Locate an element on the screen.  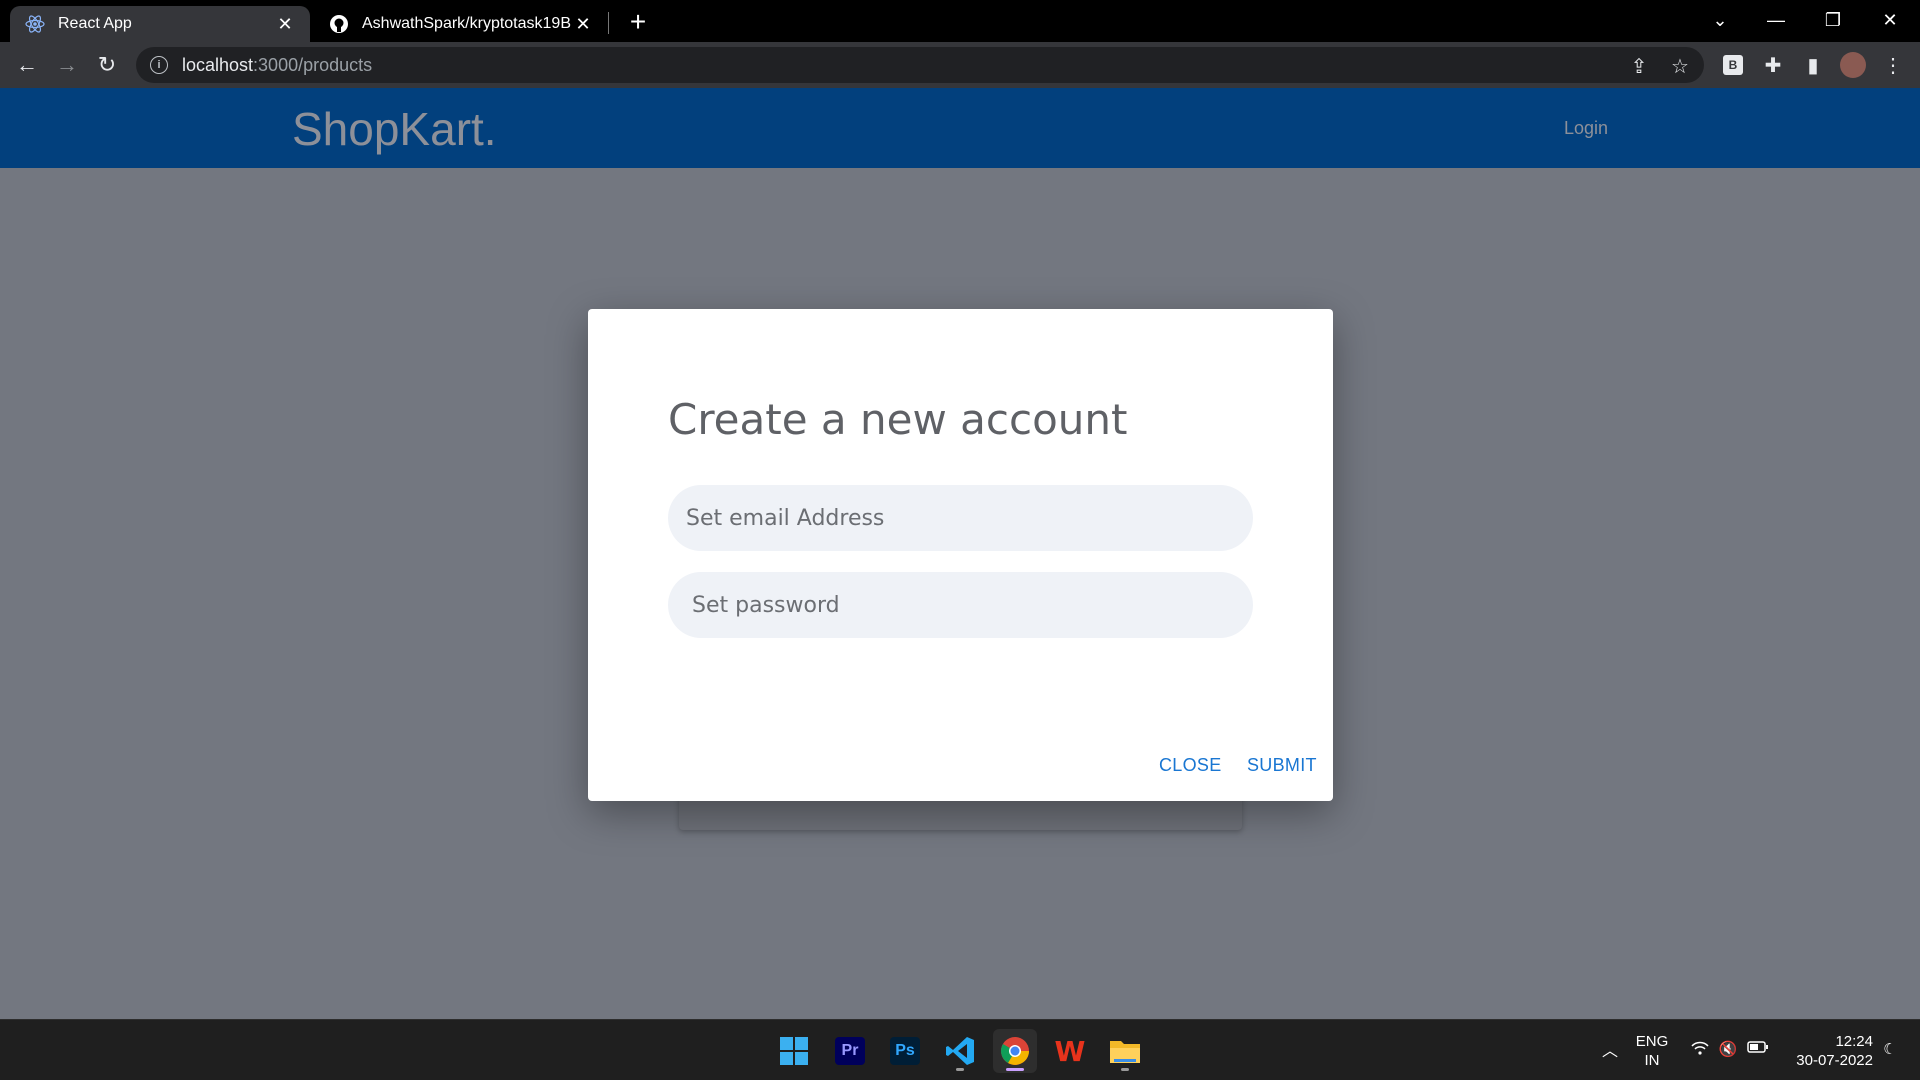
back-icon: ← is located at coordinates (27, 65).